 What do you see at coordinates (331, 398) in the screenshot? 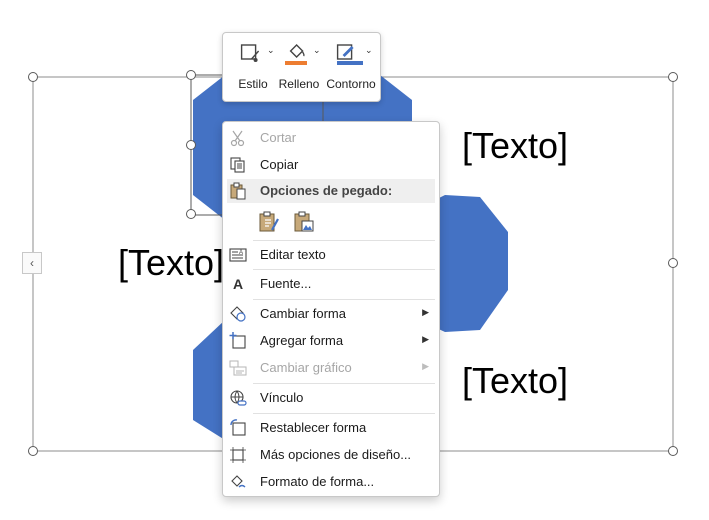
I see `menu-item-link: Vínculo` at bounding box center [331, 398].